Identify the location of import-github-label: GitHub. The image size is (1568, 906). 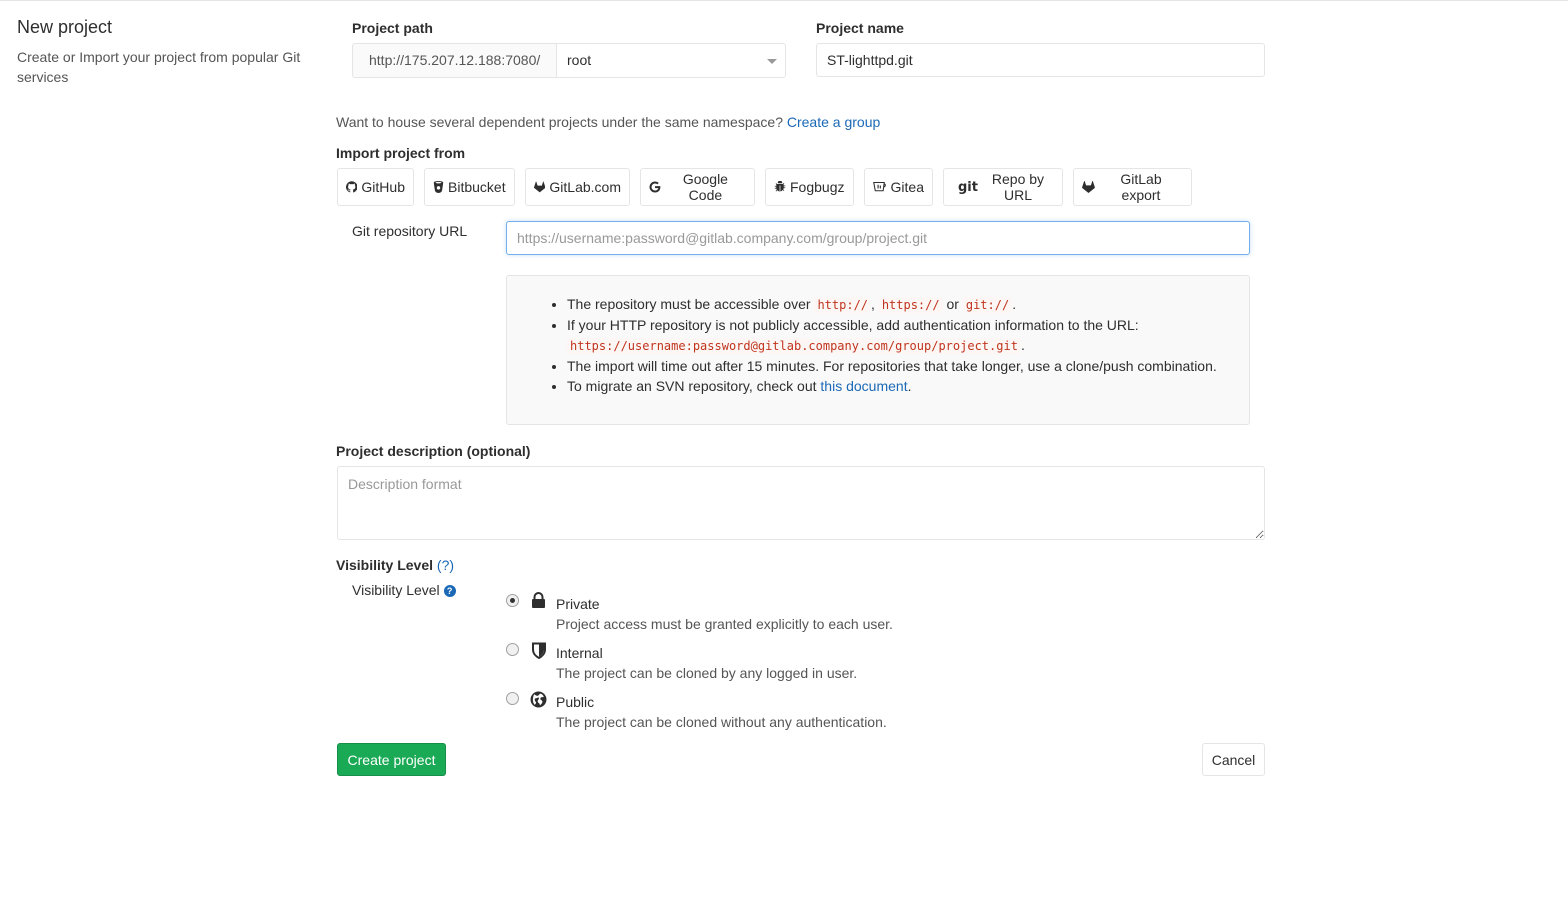
(383, 187).